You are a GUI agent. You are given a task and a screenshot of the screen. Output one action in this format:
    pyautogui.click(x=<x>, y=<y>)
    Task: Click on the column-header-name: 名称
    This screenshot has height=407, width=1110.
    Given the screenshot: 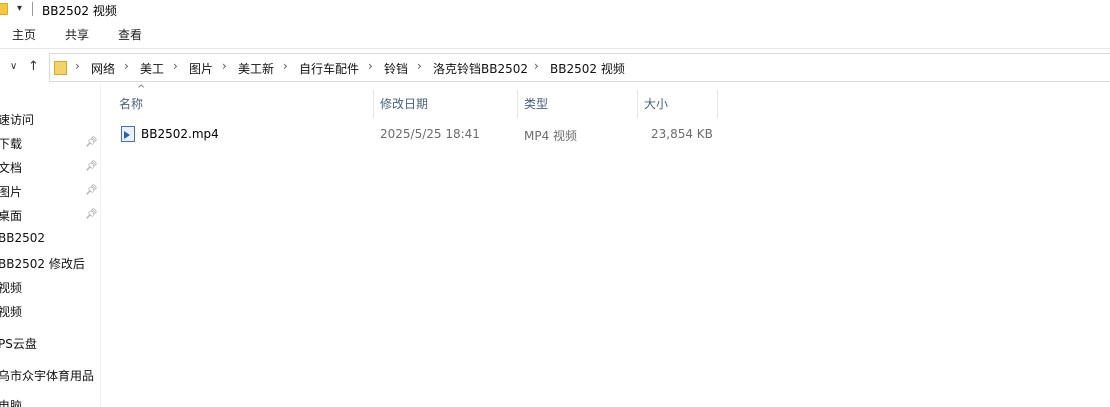 What is the action you would take?
    pyautogui.click(x=131, y=104)
    